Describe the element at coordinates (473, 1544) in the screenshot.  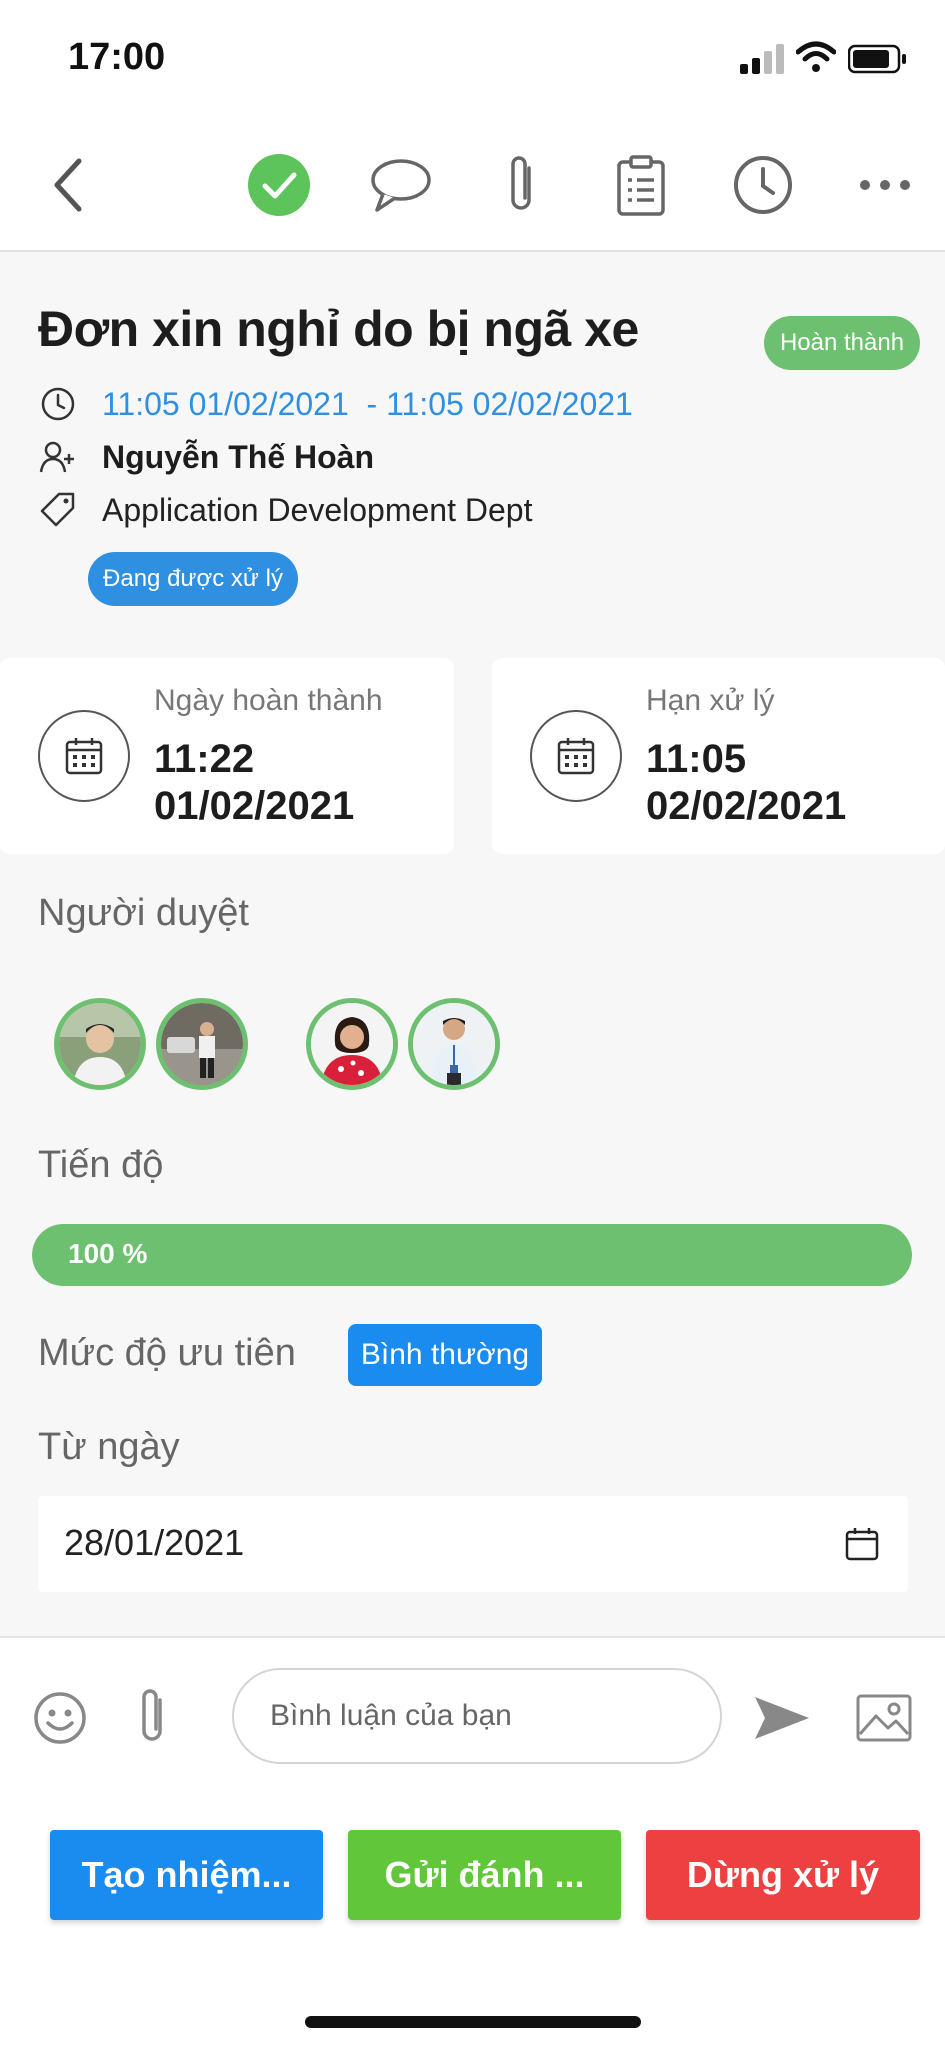
I see `from-date-field: 28/01/2021` at that location.